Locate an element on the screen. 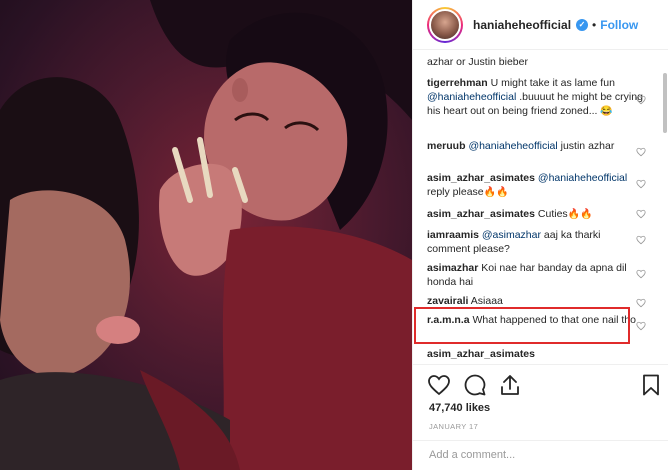 The width and height of the screenshot is (668, 470). comment-username: zavairali is located at coordinates (447, 301).